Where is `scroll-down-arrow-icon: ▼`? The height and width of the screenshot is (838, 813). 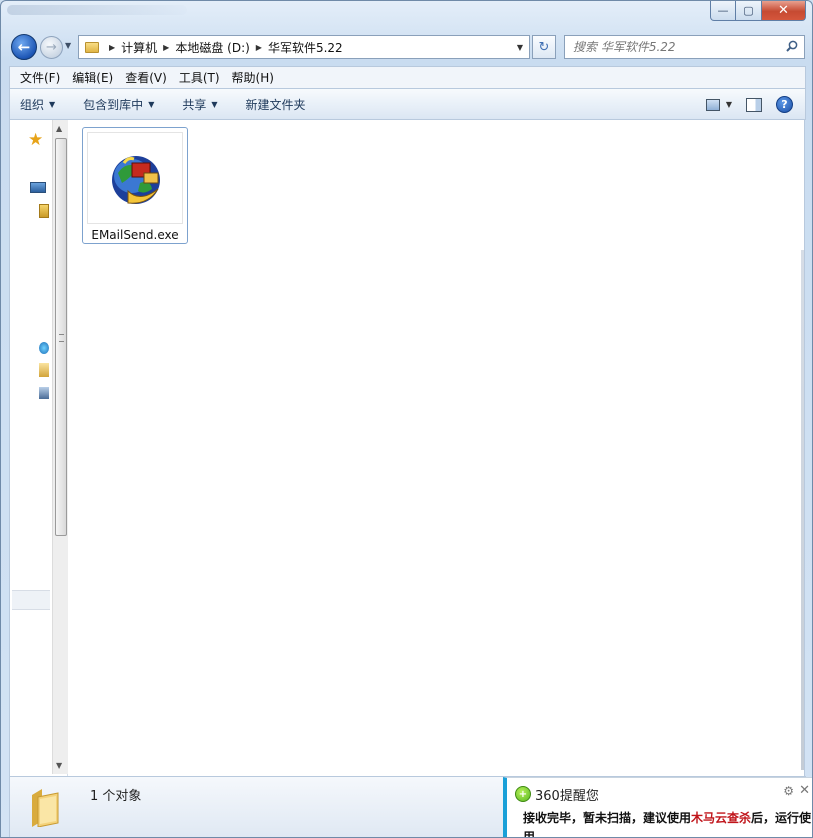 scroll-down-arrow-icon: ▼ is located at coordinates (59, 765).